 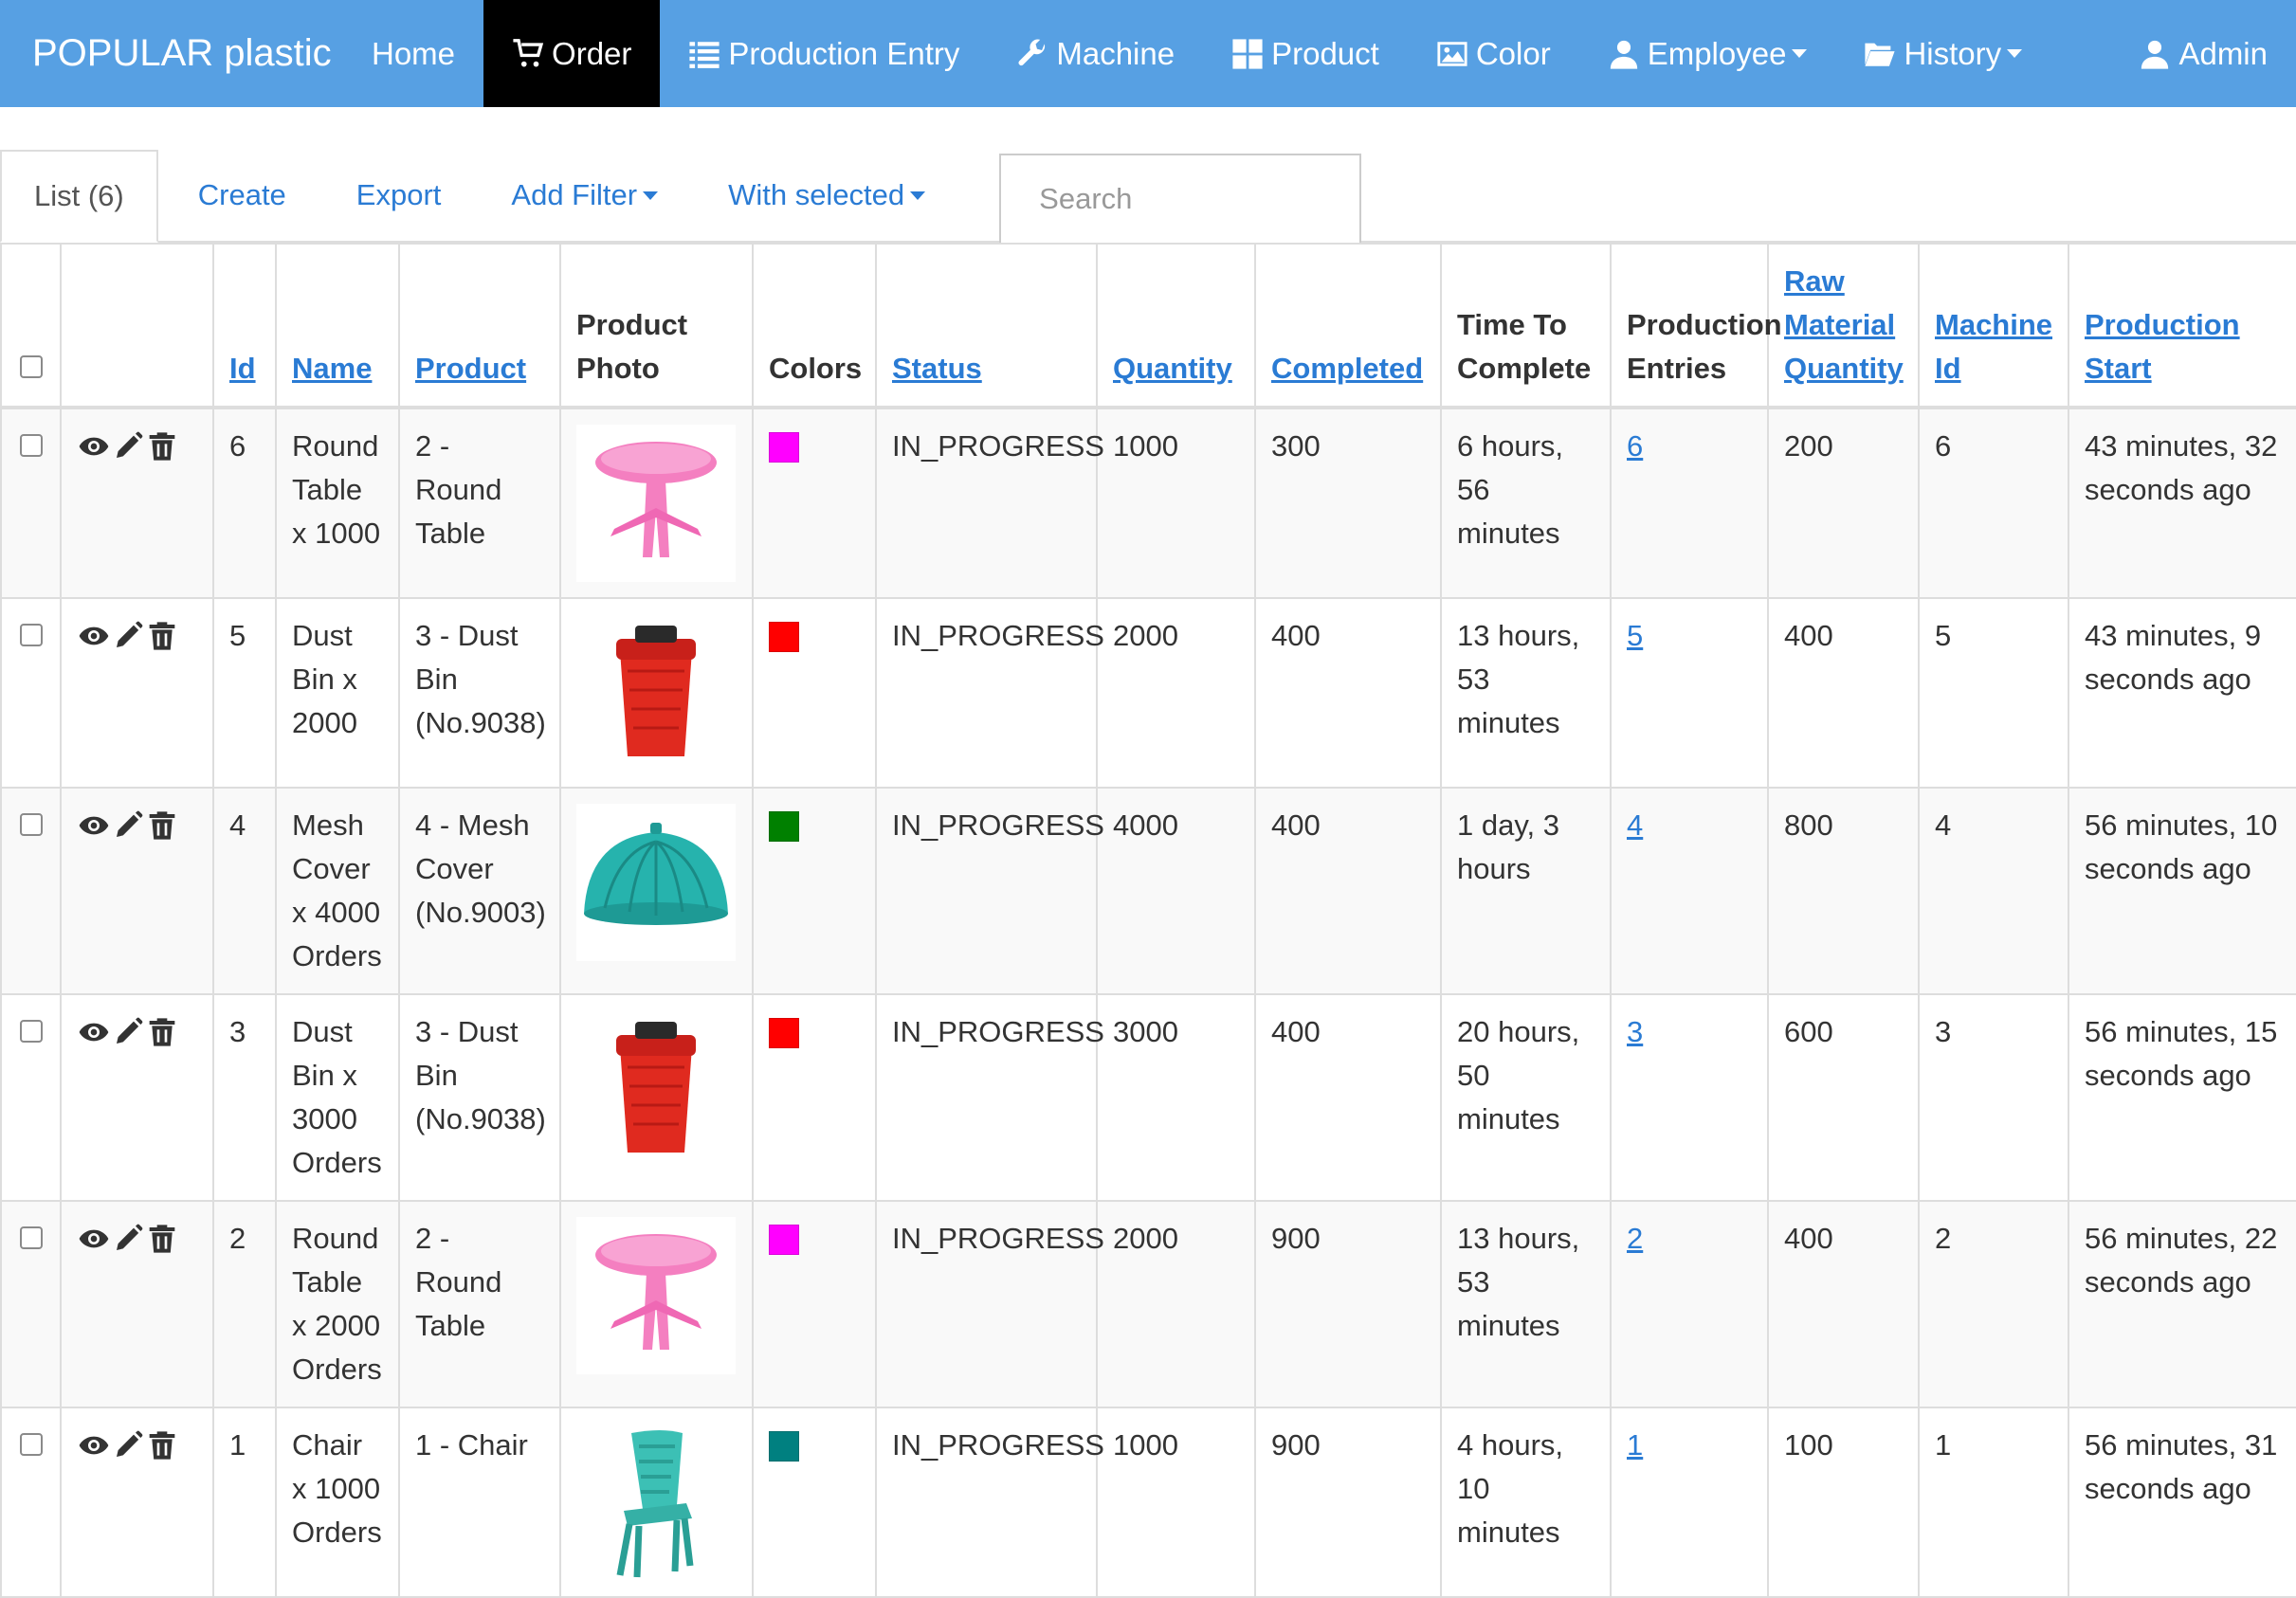 What do you see at coordinates (1176, 1097) in the screenshot?
I see `cell-quantity: 3000` at bounding box center [1176, 1097].